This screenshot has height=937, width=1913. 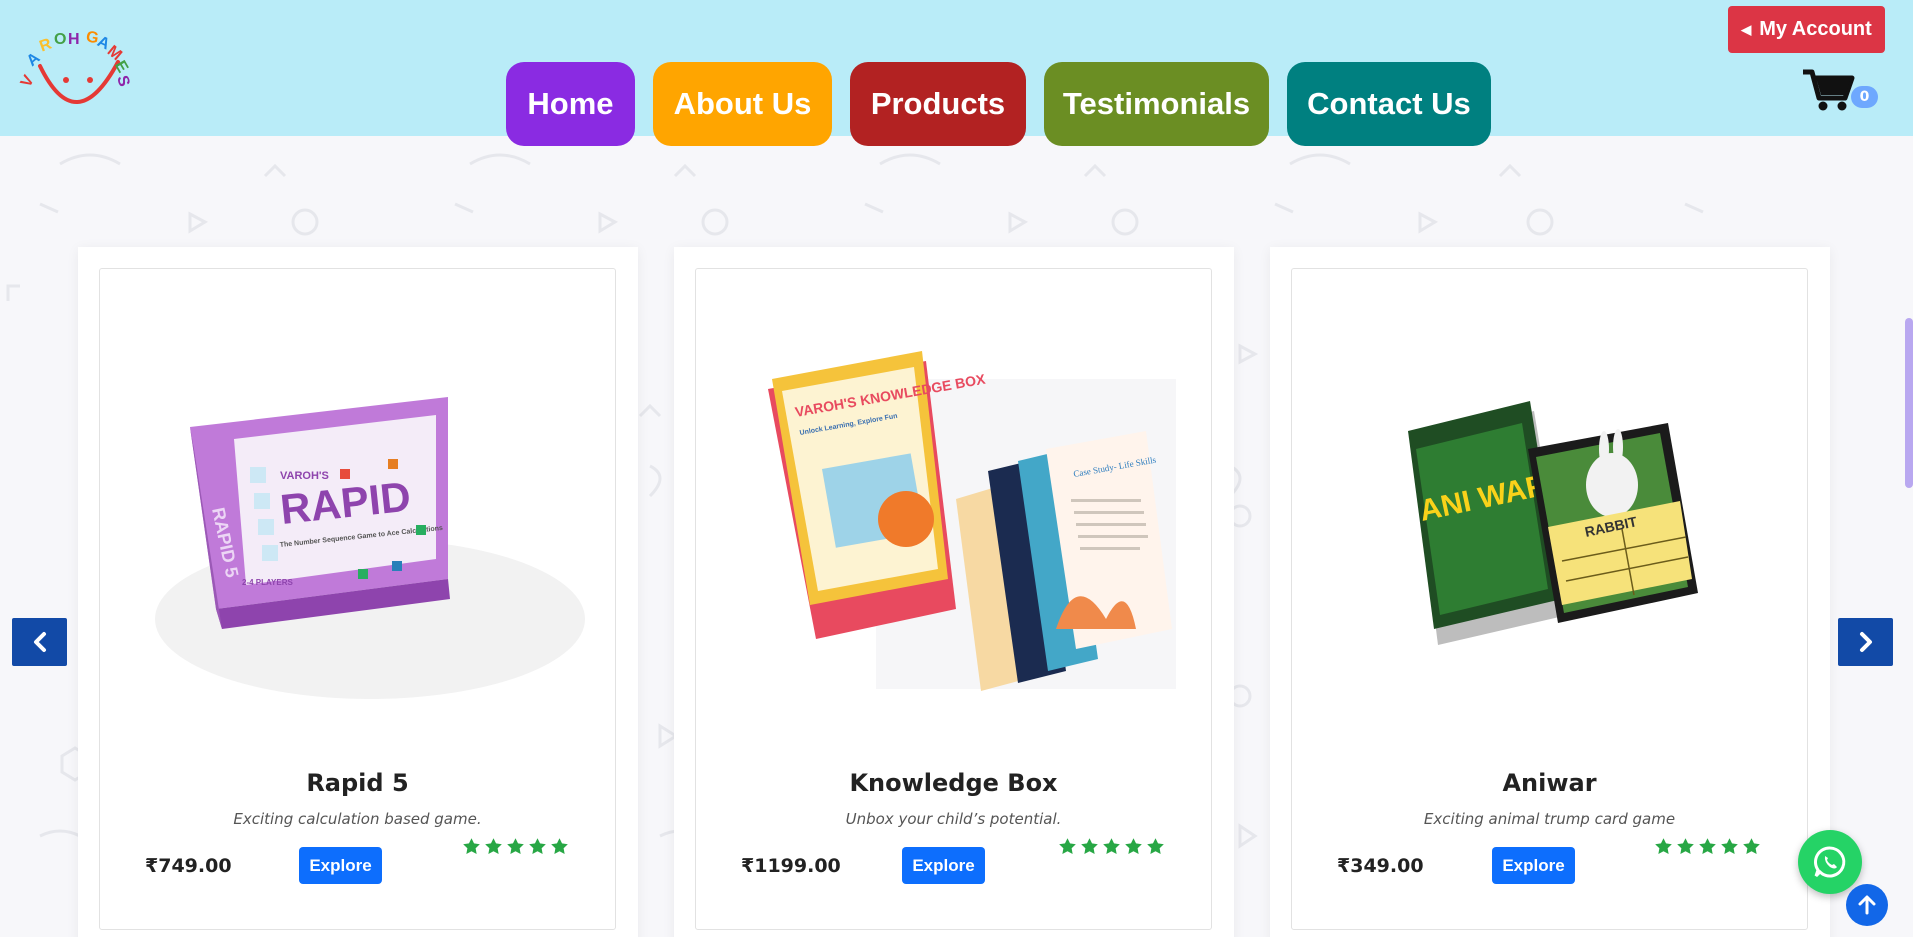 I want to click on svg-text: S, so click(x=122, y=81).